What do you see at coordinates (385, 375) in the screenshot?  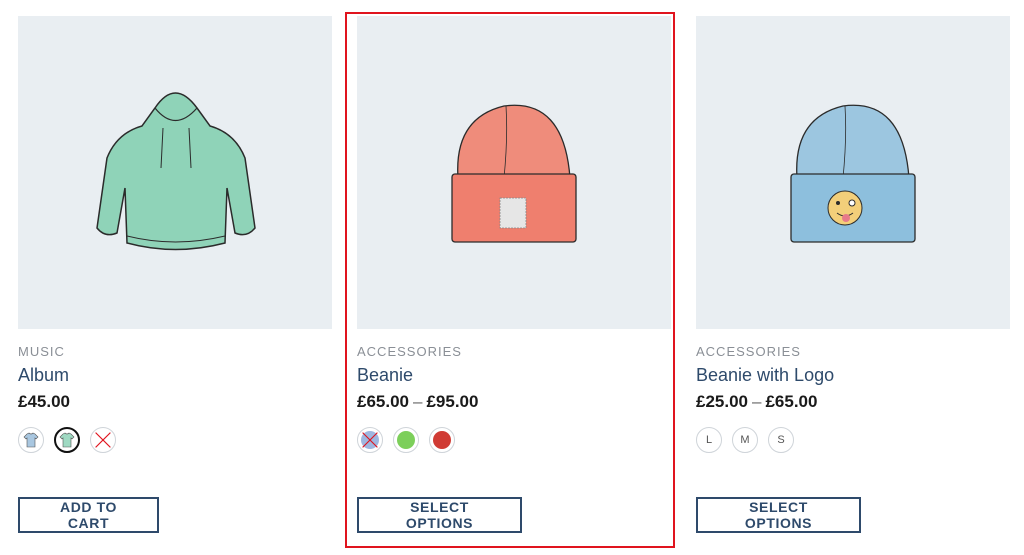 I see `product-title: Beanie` at bounding box center [385, 375].